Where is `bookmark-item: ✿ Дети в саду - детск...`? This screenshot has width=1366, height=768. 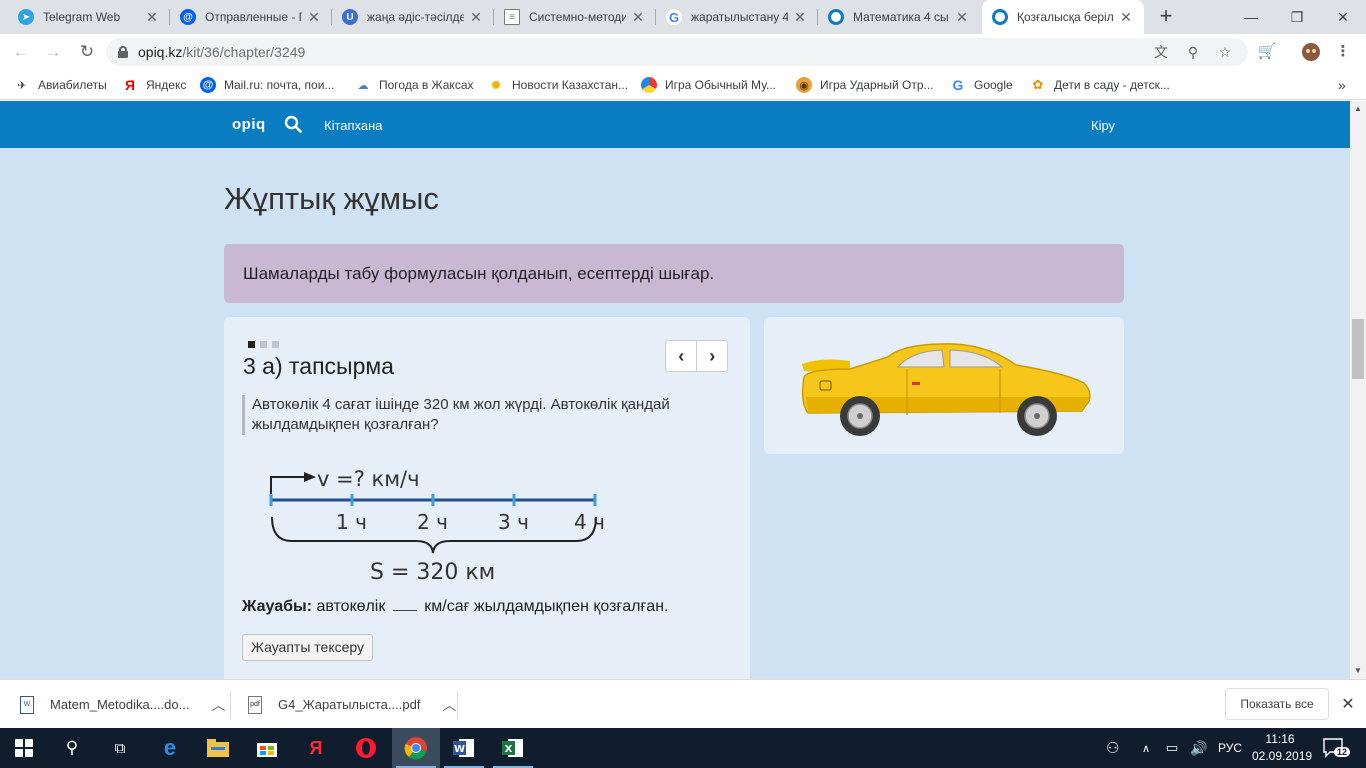 bookmark-item: ✿ Дети в саду - детск... is located at coordinates (1100, 85).